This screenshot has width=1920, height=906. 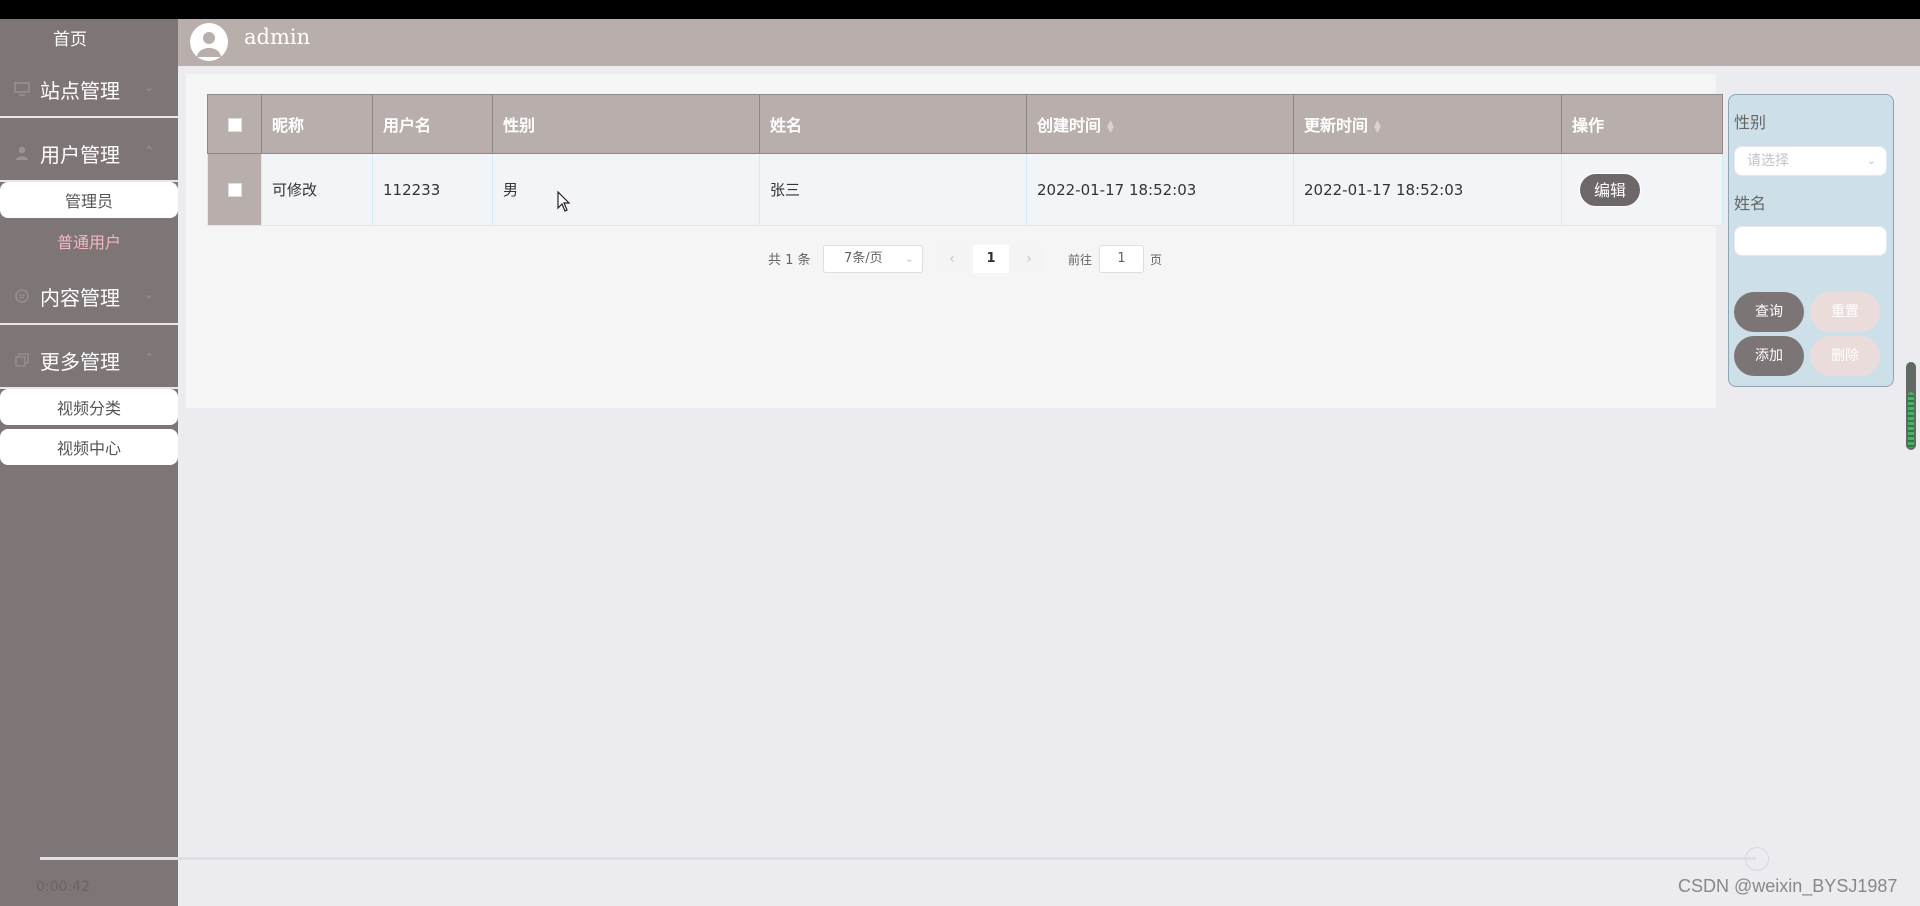 I want to click on chevron-left-icon: ‹, so click(x=952, y=259).